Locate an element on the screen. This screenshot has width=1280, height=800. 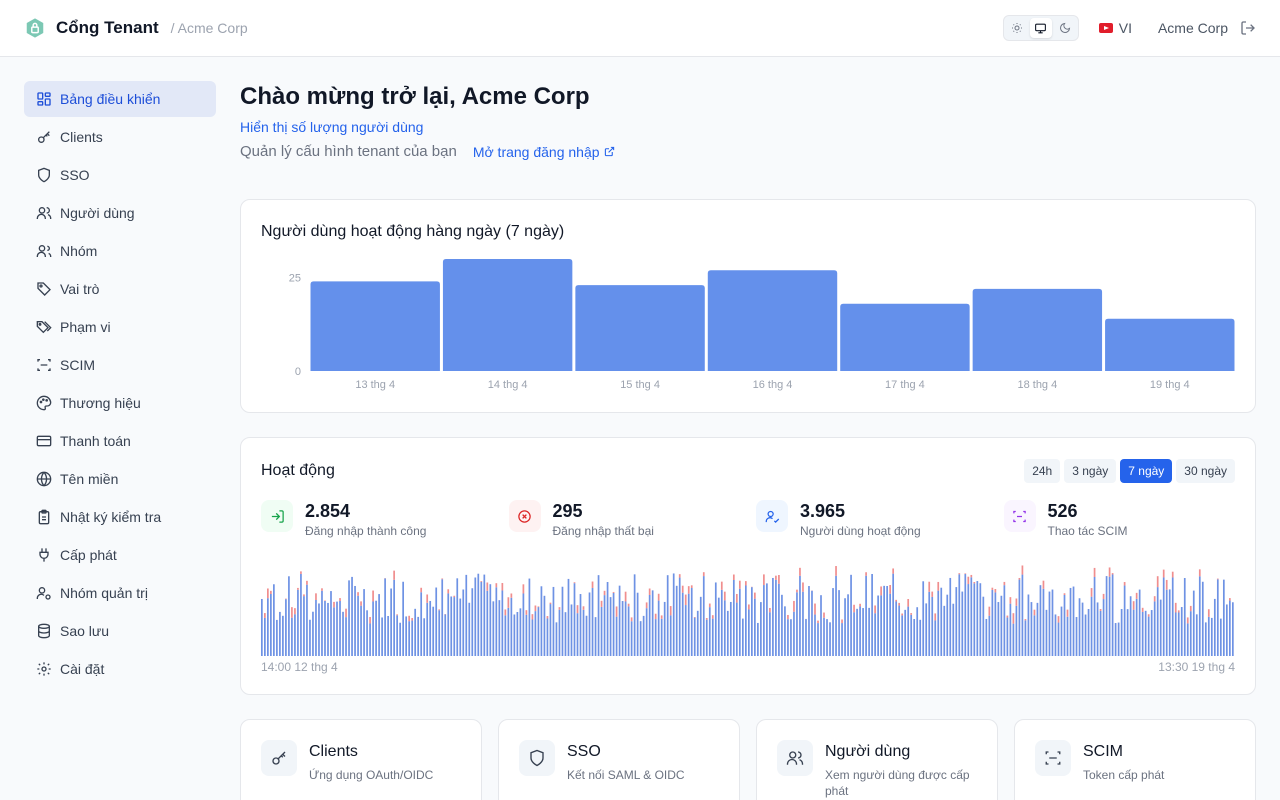
sidebar-item-branding: Thương hiệu is located at coordinates (120, 403).